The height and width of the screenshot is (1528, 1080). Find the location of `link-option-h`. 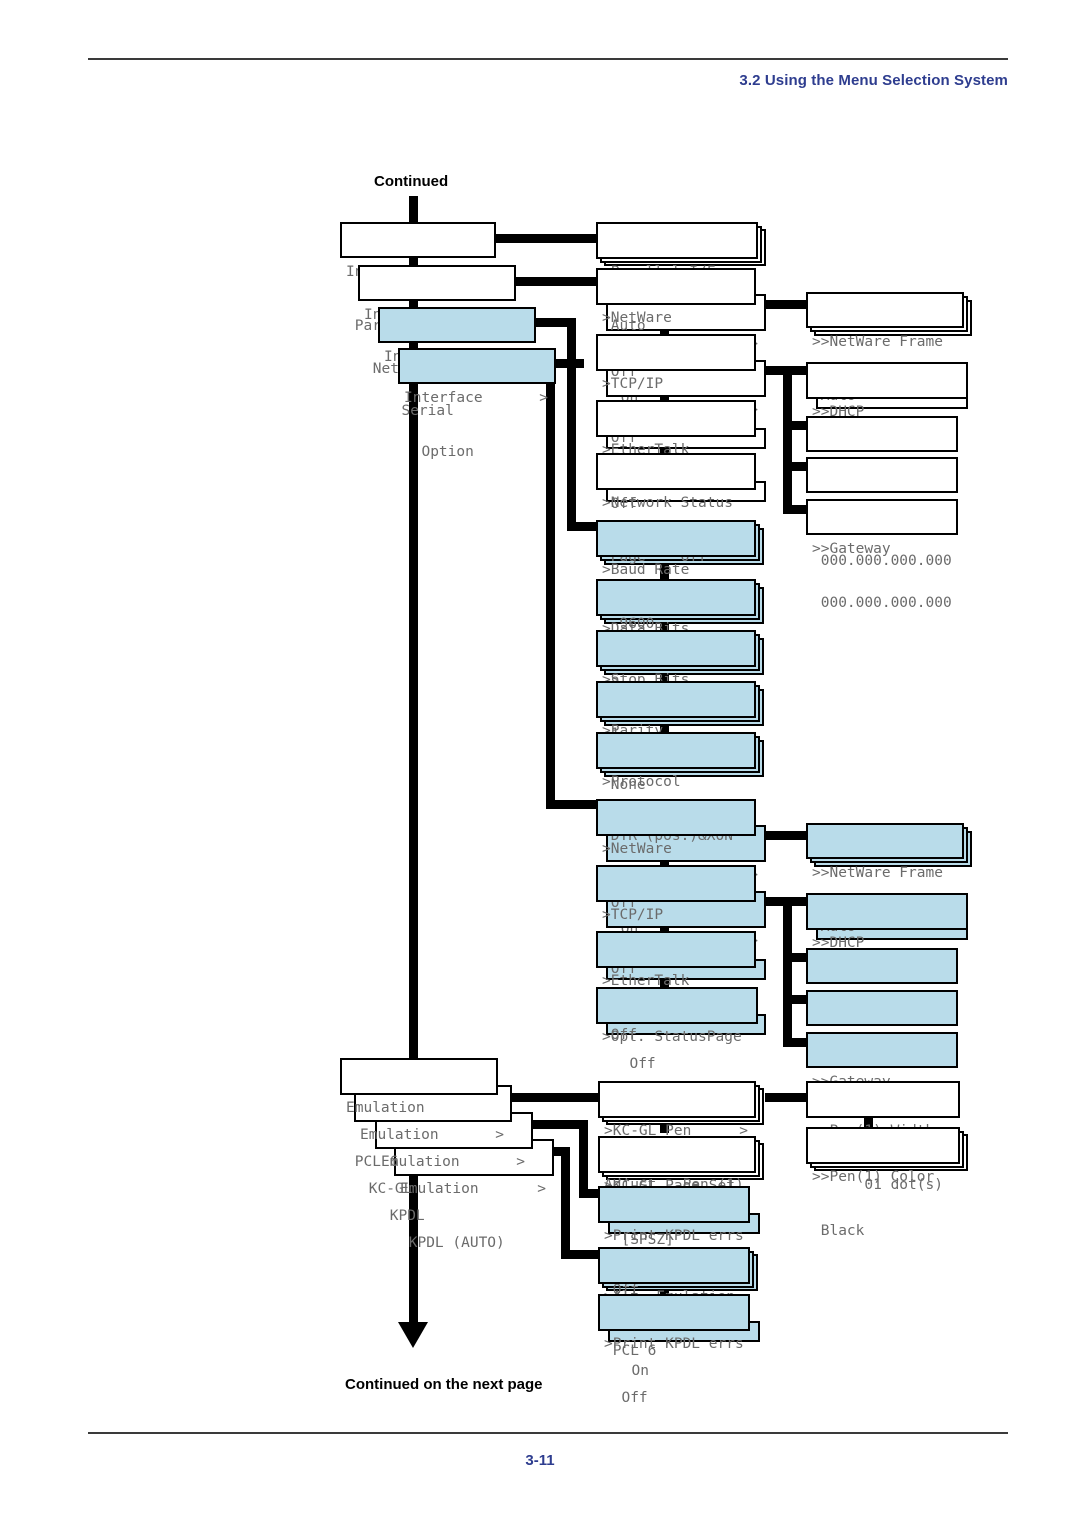

link-option-h is located at coordinates (569, 363).